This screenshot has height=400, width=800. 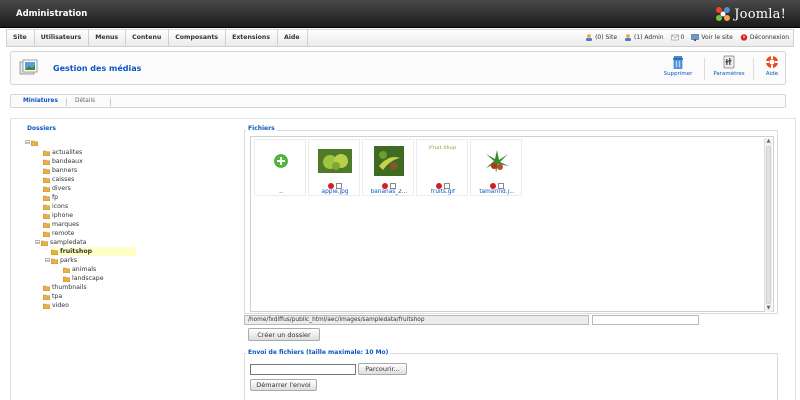 What do you see at coordinates (398, 101) in the screenshot?
I see `view-tabs: Miniatures Détails` at bounding box center [398, 101].